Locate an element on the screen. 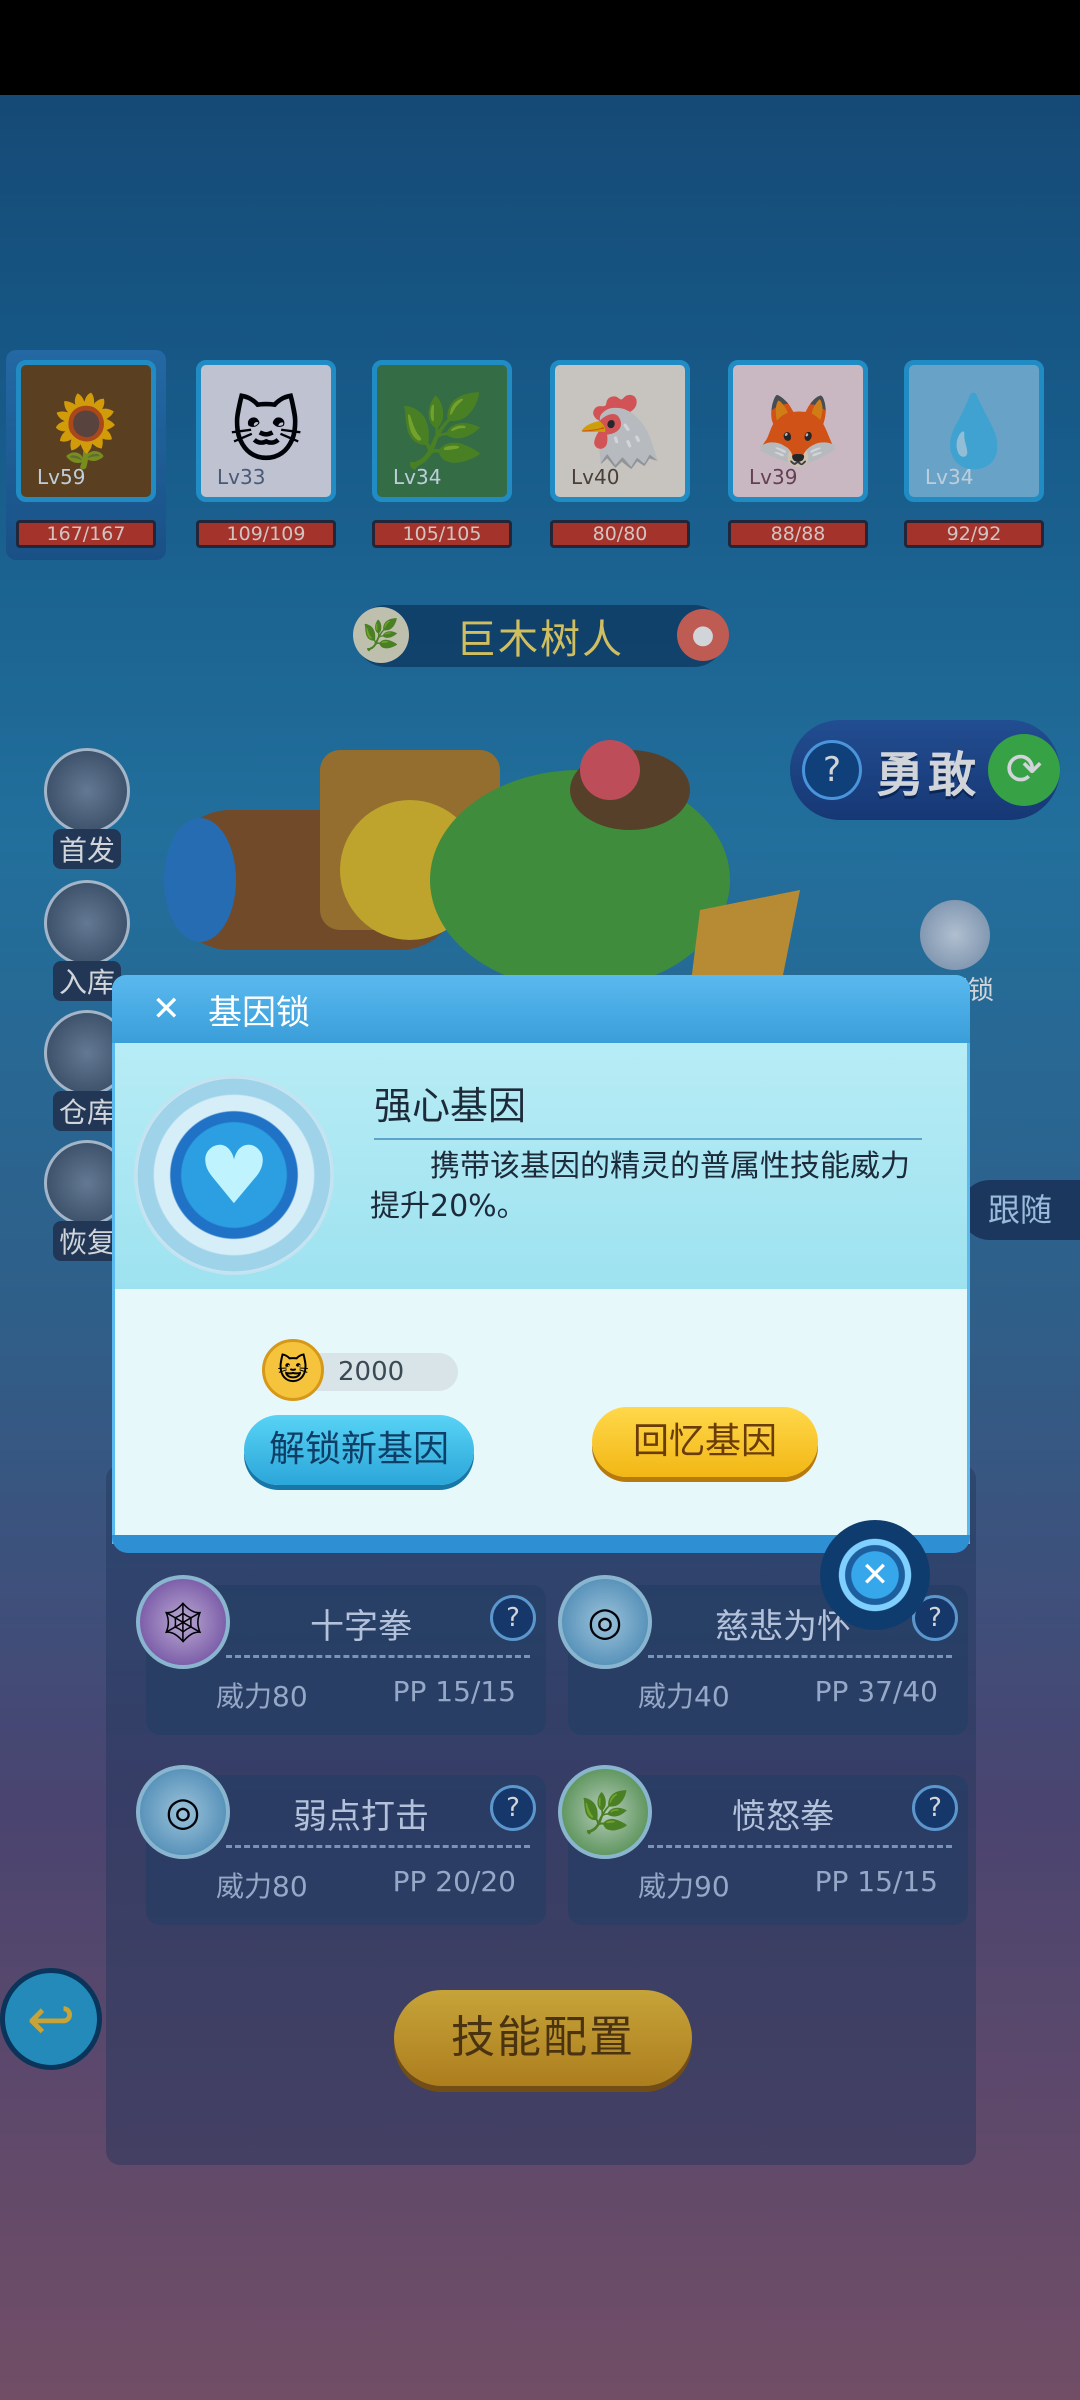  cat-coin-icon: 😺 is located at coordinates (293, 1370).